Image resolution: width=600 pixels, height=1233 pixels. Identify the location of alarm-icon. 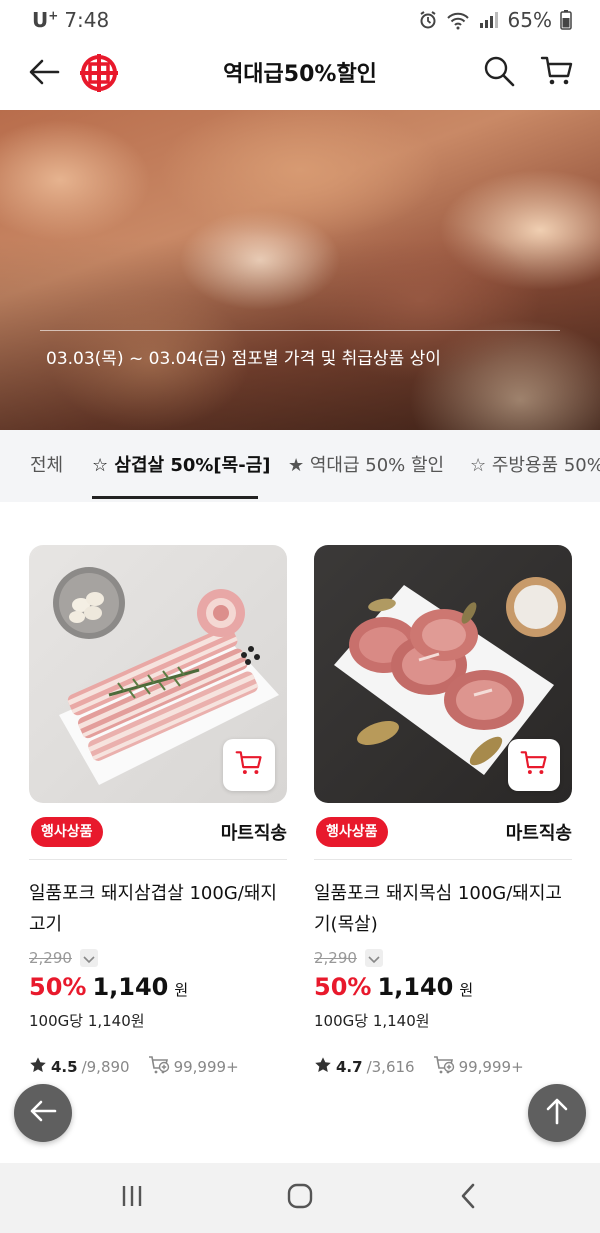
(428, 20).